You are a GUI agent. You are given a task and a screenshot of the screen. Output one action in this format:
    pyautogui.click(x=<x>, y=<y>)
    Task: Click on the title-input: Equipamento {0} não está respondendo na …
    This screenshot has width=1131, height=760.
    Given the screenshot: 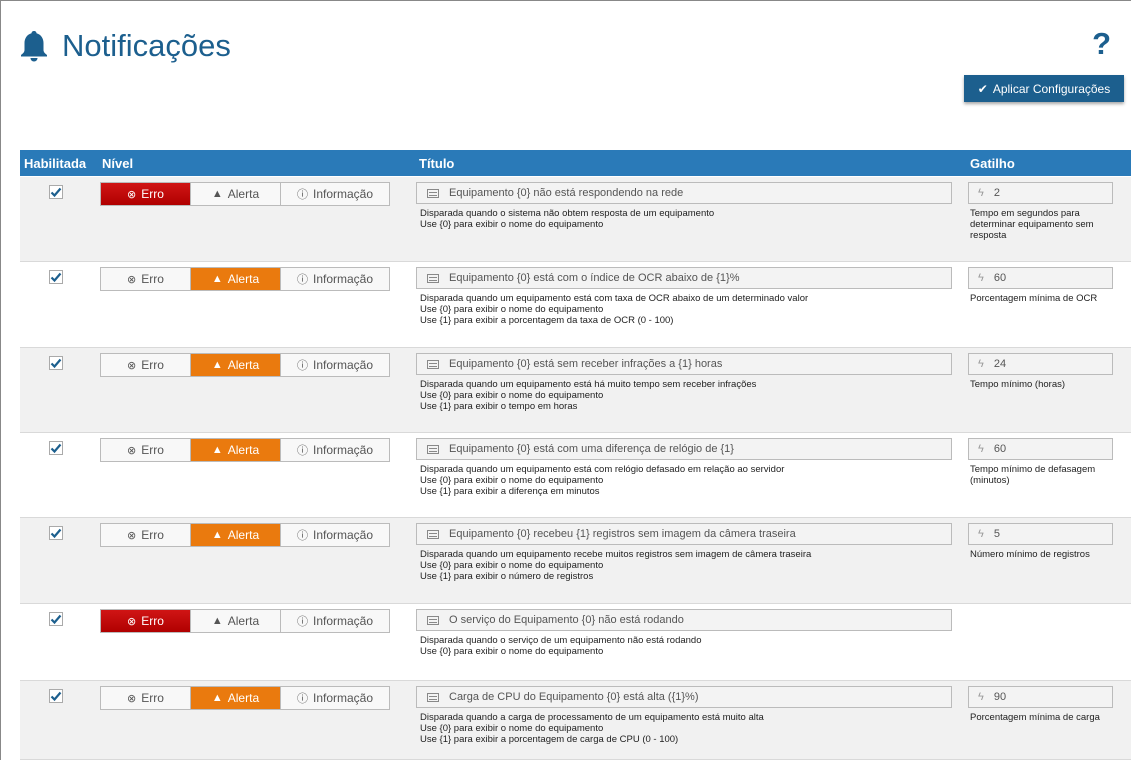 What is the action you would take?
    pyautogui.click(x=684, y=193)
    